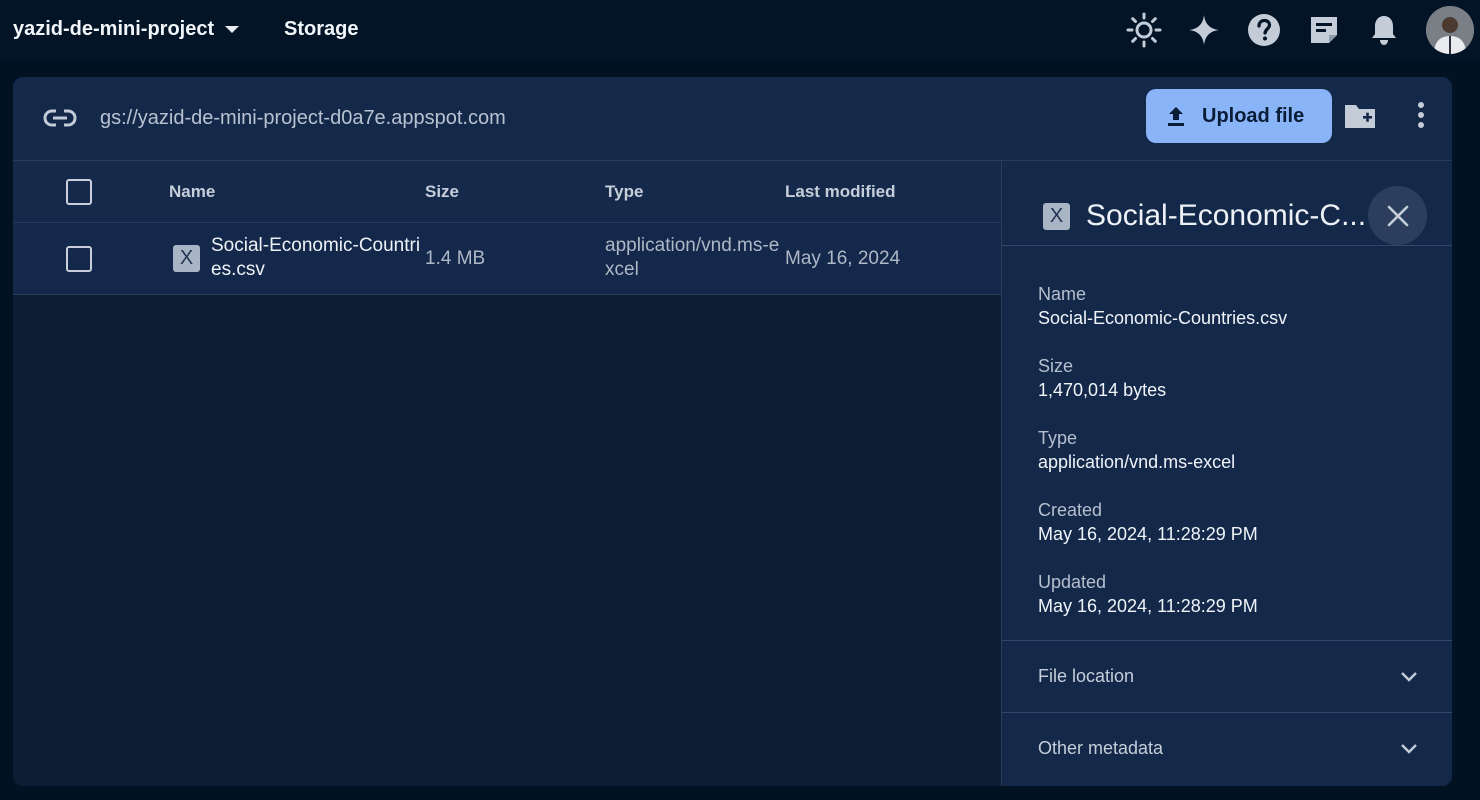  What do you see at coordinates (114, 29) in the screenshot?
I see `project-name: yazid-de-mini-project` at bounding box center [114, 29].